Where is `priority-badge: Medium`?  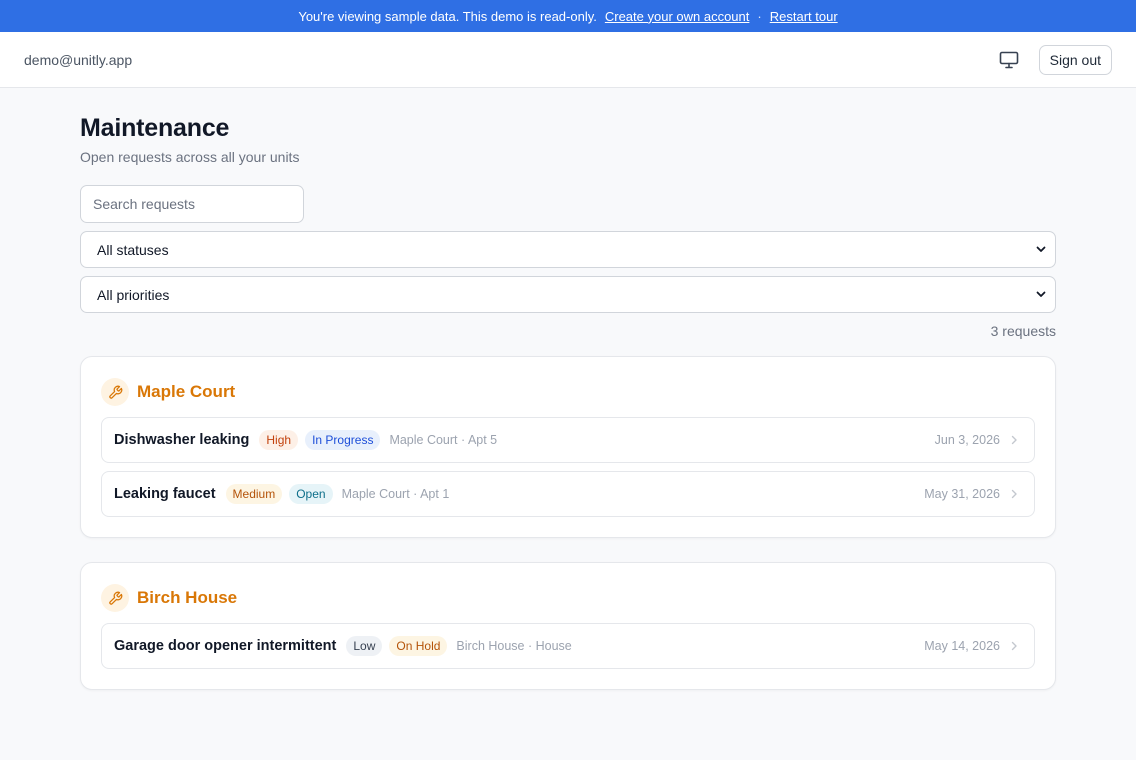 priority-badge: Medium is located at coordinates (254, 494).